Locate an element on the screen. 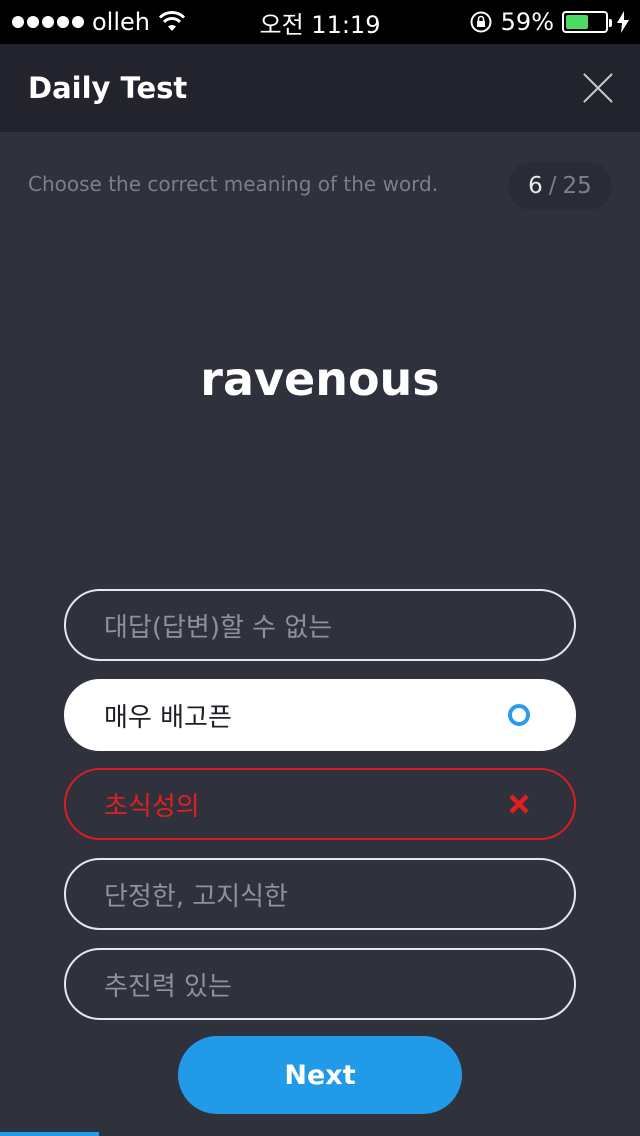 Image resolution: width=640 pixels, height=1136 pixels. answer-option-1: 대답(답변)할 수 없는 is located at coordinates (320, 625).